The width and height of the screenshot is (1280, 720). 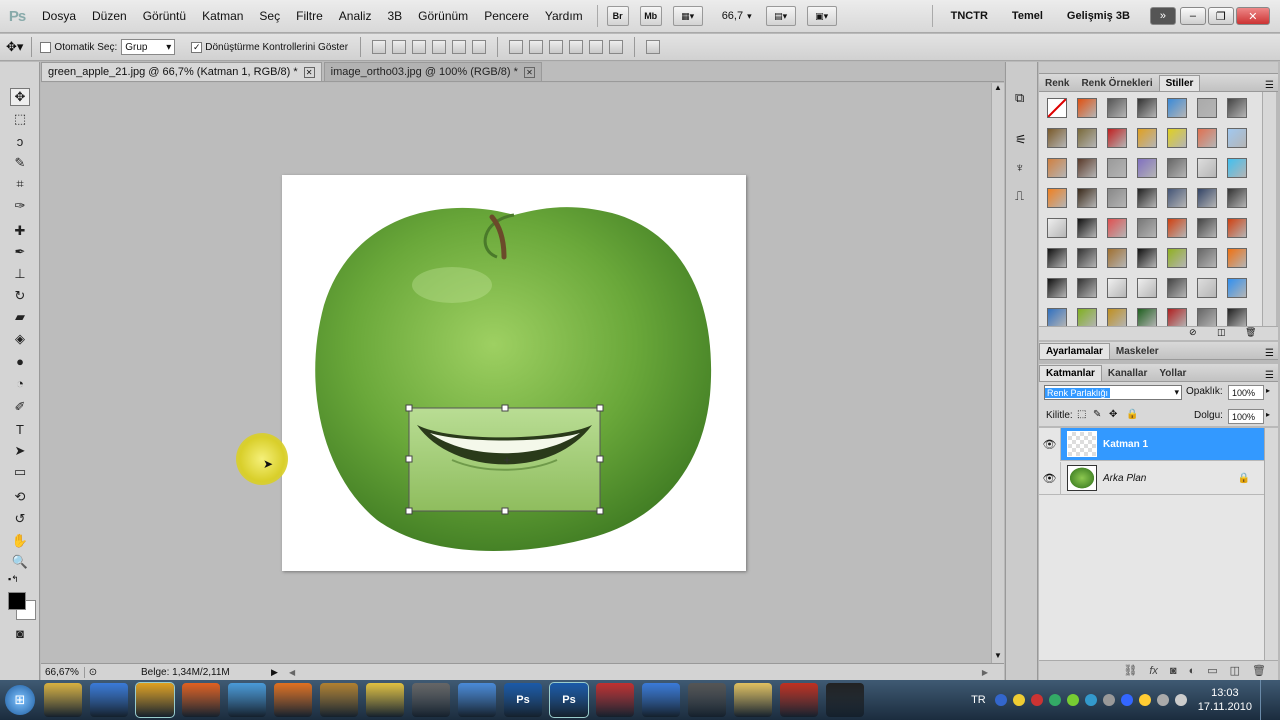 I want to click on zoom-dropdown-icon: ▾, so click(x=749, y=16).